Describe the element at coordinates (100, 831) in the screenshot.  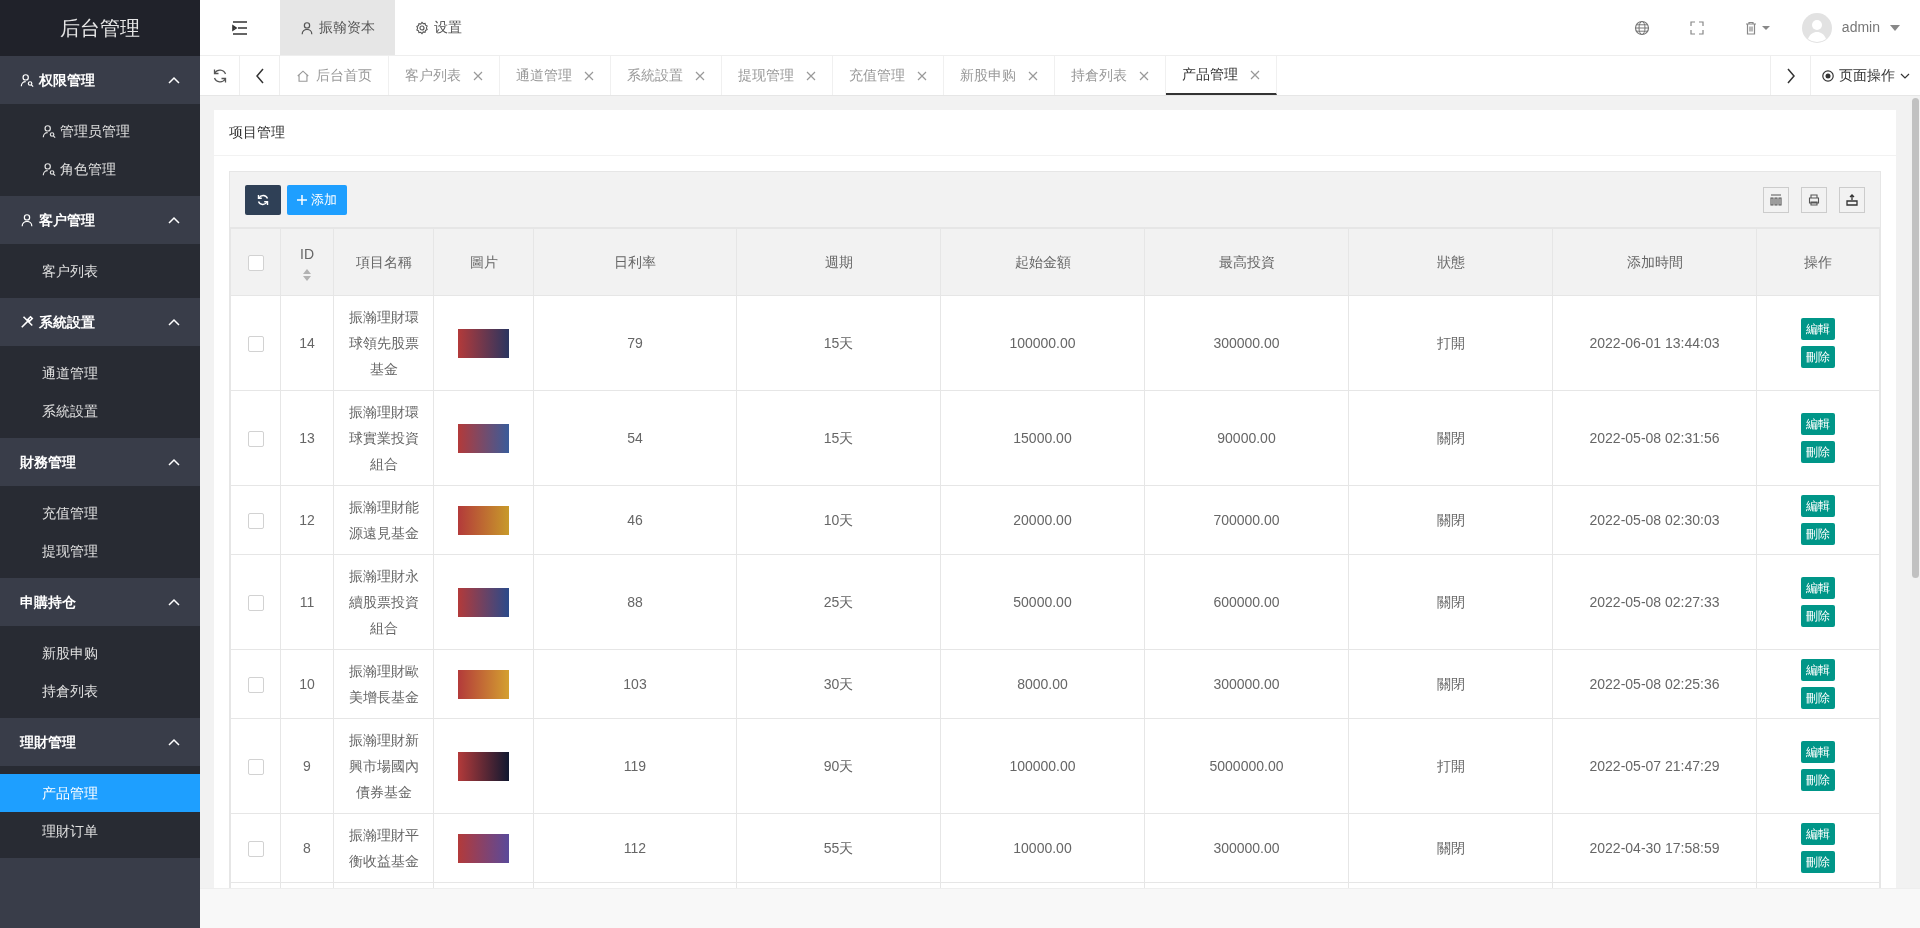
I see `sidebar-item: 理財订单` at that location.